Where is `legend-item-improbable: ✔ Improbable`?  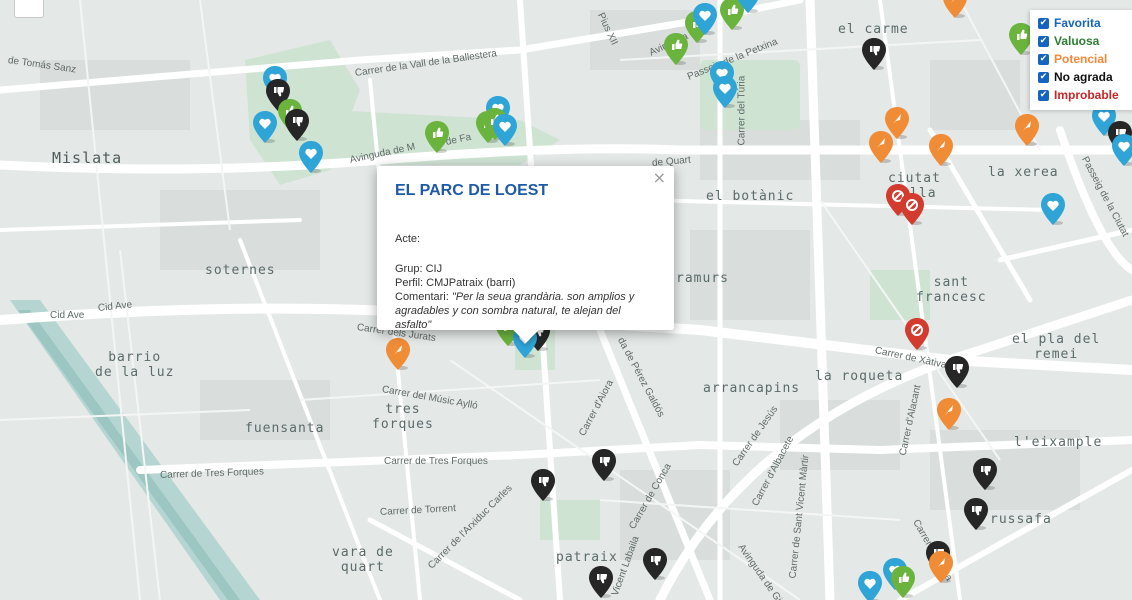
legend-item-improbable: ✔ Improbable is located at coordinates (1085, 95).